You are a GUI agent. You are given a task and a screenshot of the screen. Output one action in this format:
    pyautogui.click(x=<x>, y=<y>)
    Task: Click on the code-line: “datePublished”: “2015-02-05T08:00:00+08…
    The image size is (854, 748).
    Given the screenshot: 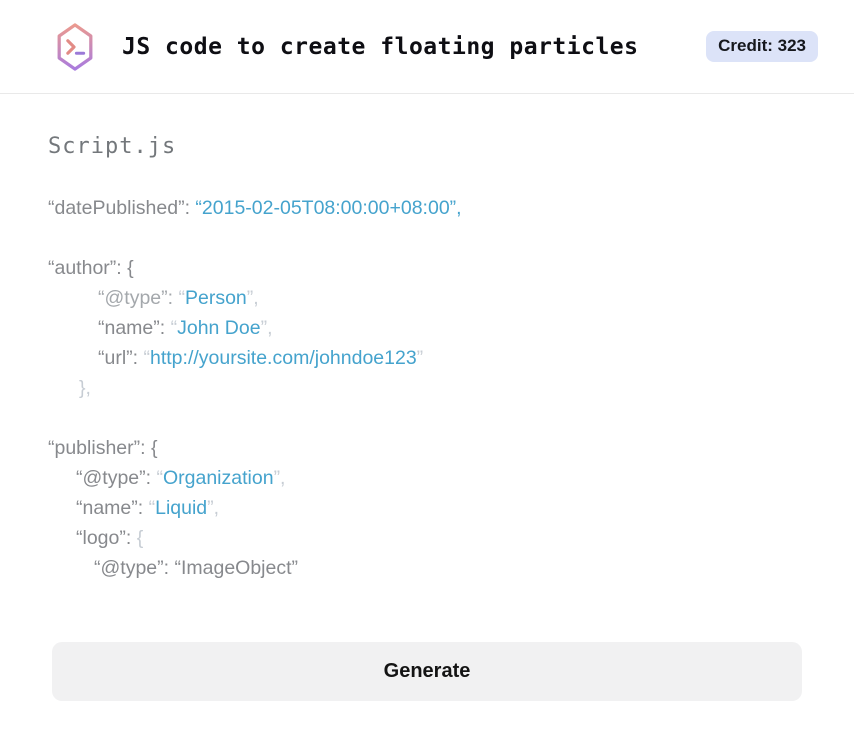 What is the action you would take?
    pyautogui.click(x=427, y=208)
    